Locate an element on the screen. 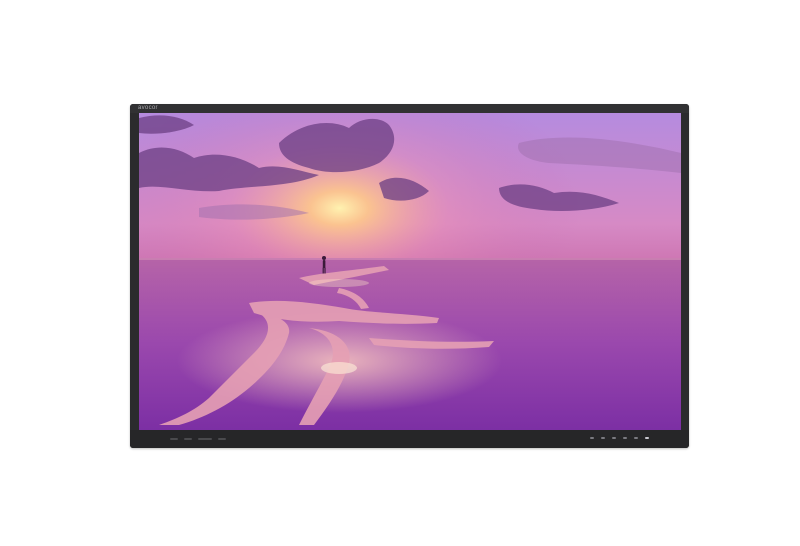 The width and height of the screenshot is (800, 546). front-port-panel is located at coordinates (198, 440).